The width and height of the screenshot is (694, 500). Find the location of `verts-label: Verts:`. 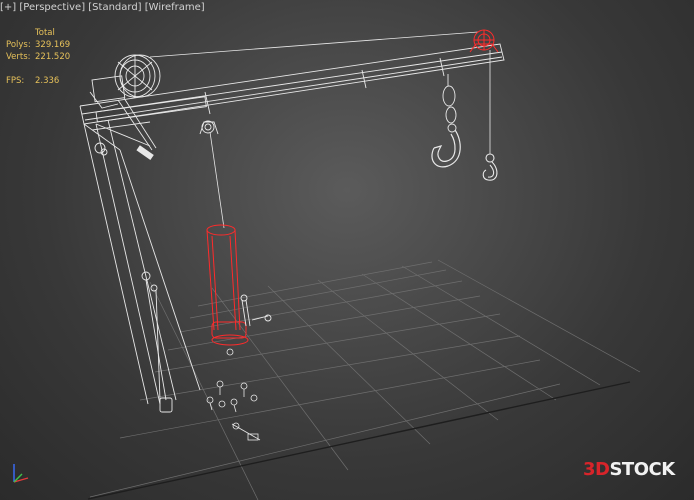

verts-label: Verts: is located at coordinates (18, 57).